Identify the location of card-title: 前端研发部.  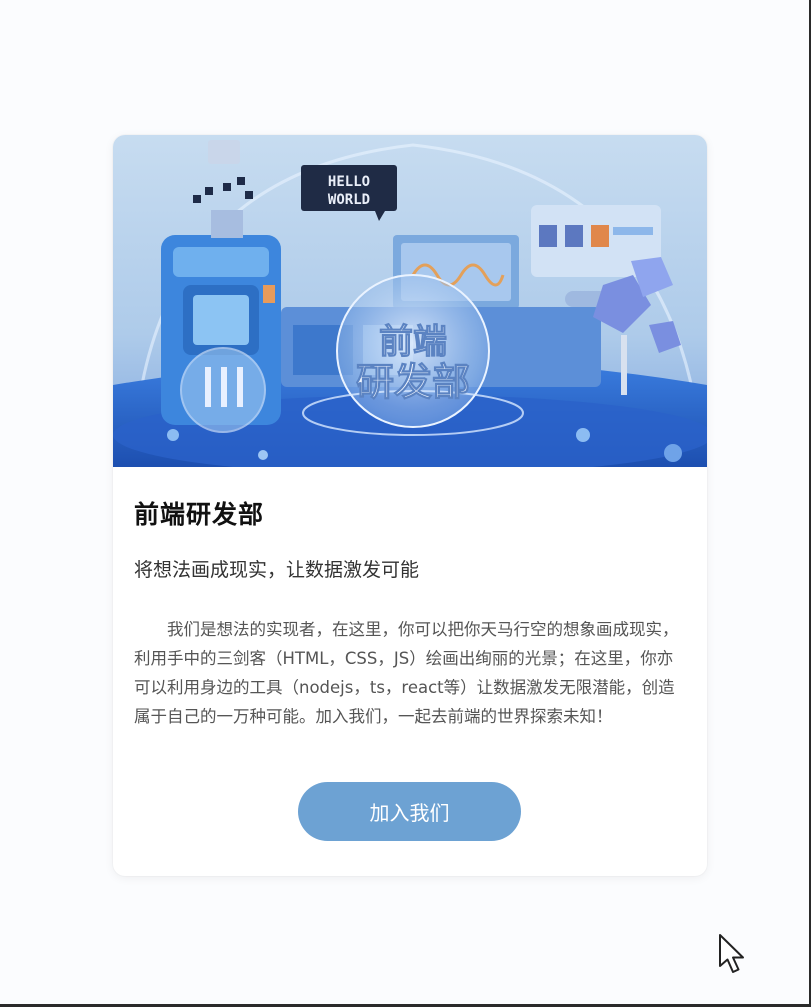
(199, 514).